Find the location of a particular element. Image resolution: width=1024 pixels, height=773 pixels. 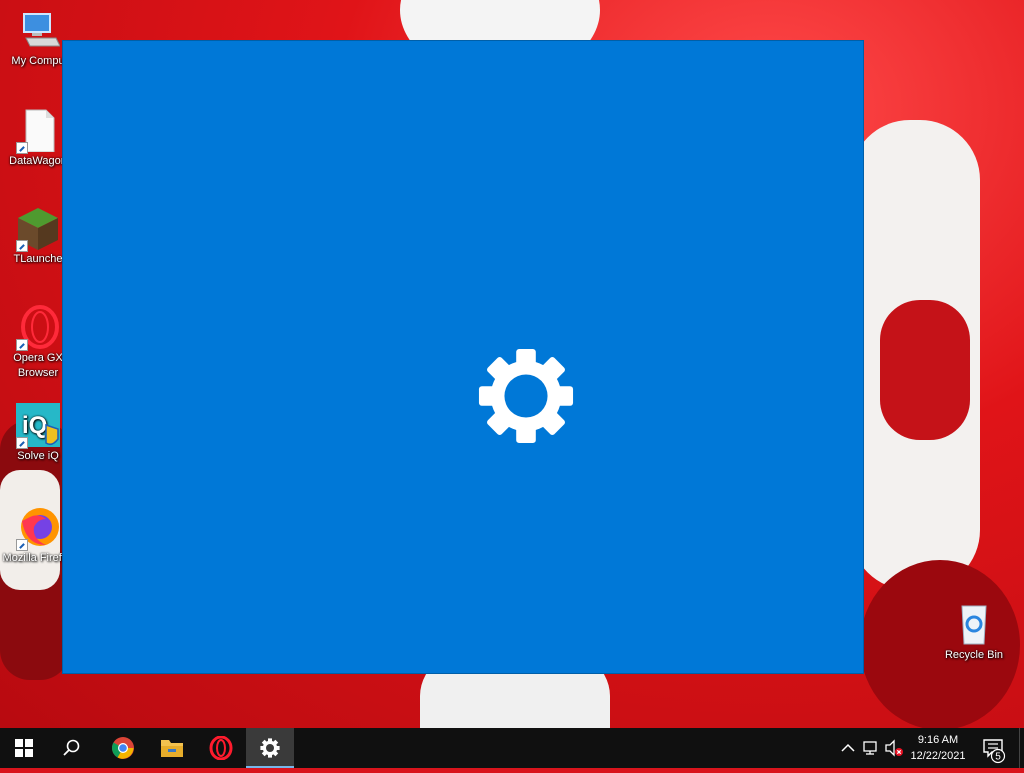

desktop-icon-recycle-bin: Recycle Bin is located at coordinates (974, 632).